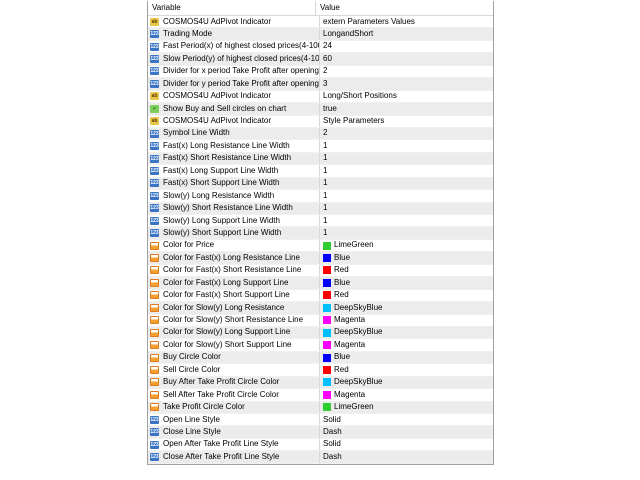 The height and width of the screenshot is (480, 640). What do you see at coordinates (234, 295) in the screenshot?
I see `variable-cell: Color for Fast(x) Short Support Line` at bounding box center [234, 295].